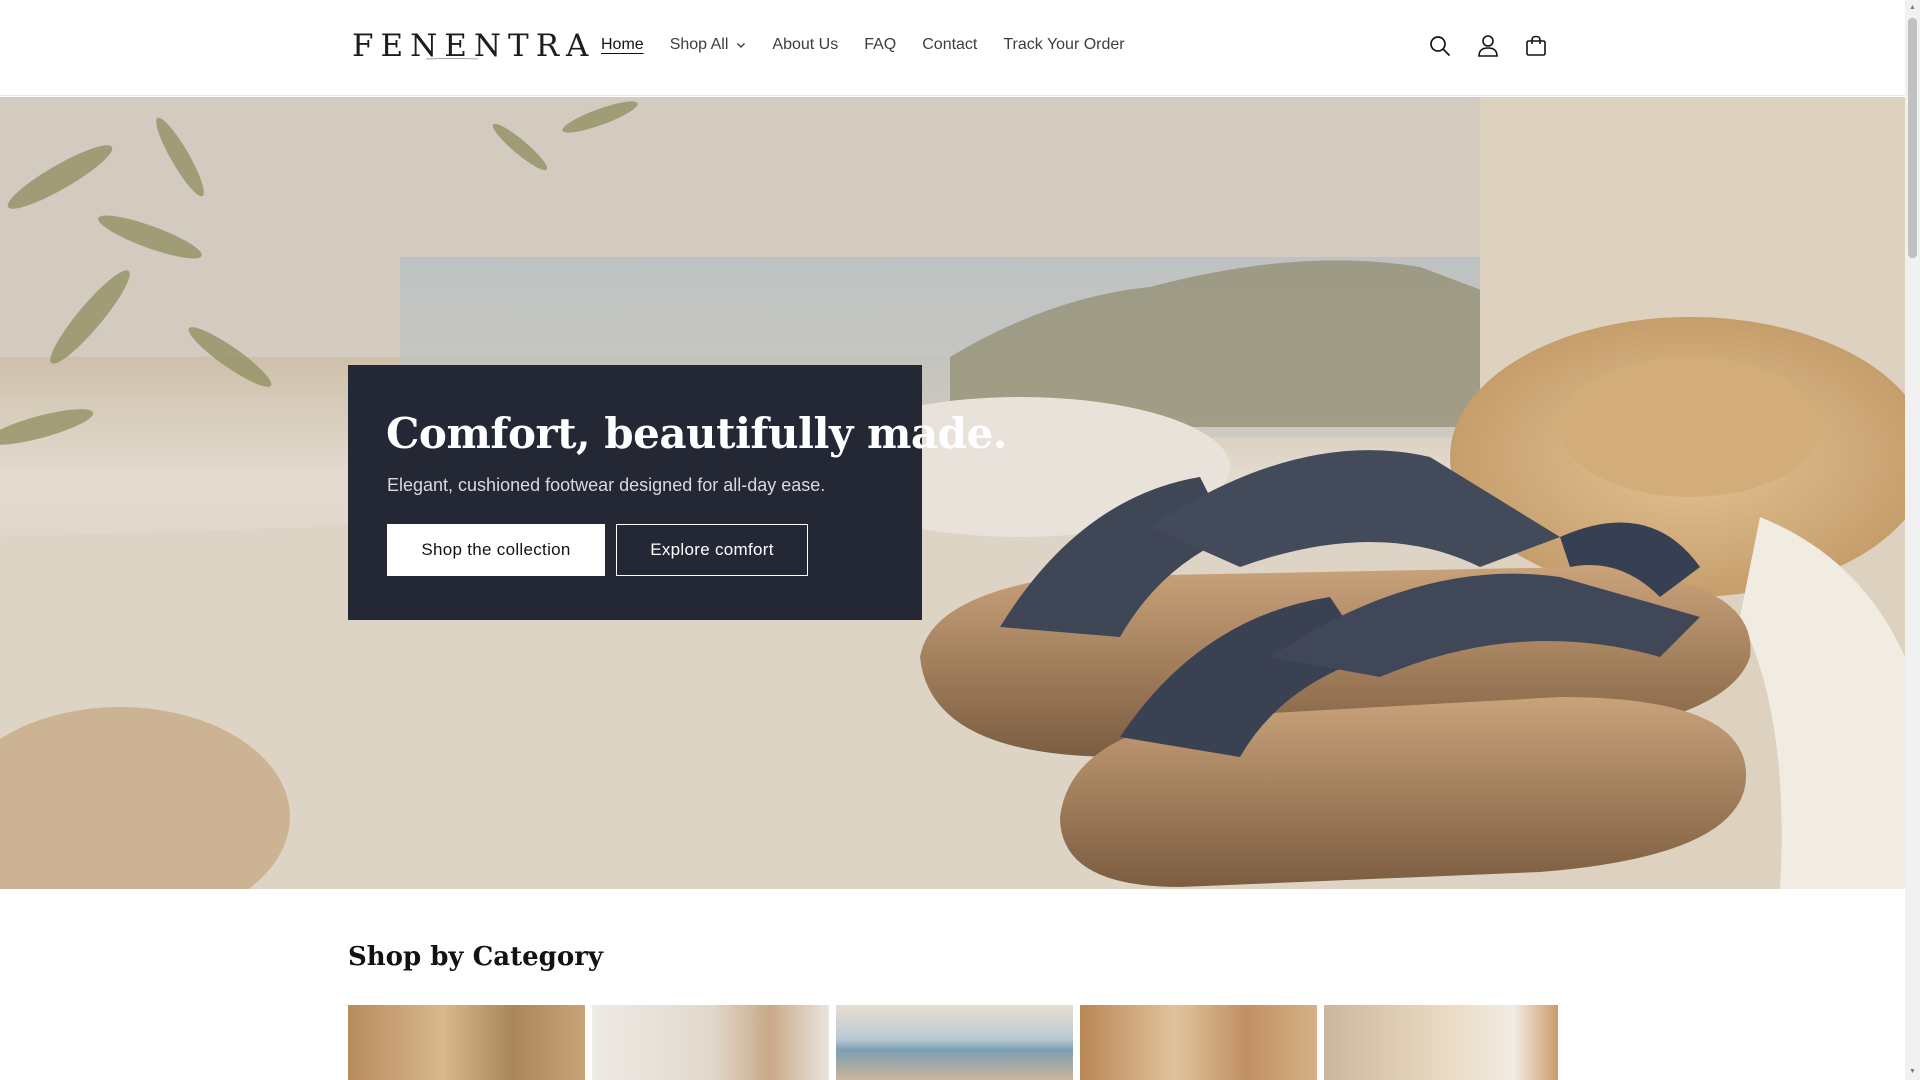  Describe the element at coordinates (452, 59) in the screenshot. I see `logo-swash-icon` at that location.